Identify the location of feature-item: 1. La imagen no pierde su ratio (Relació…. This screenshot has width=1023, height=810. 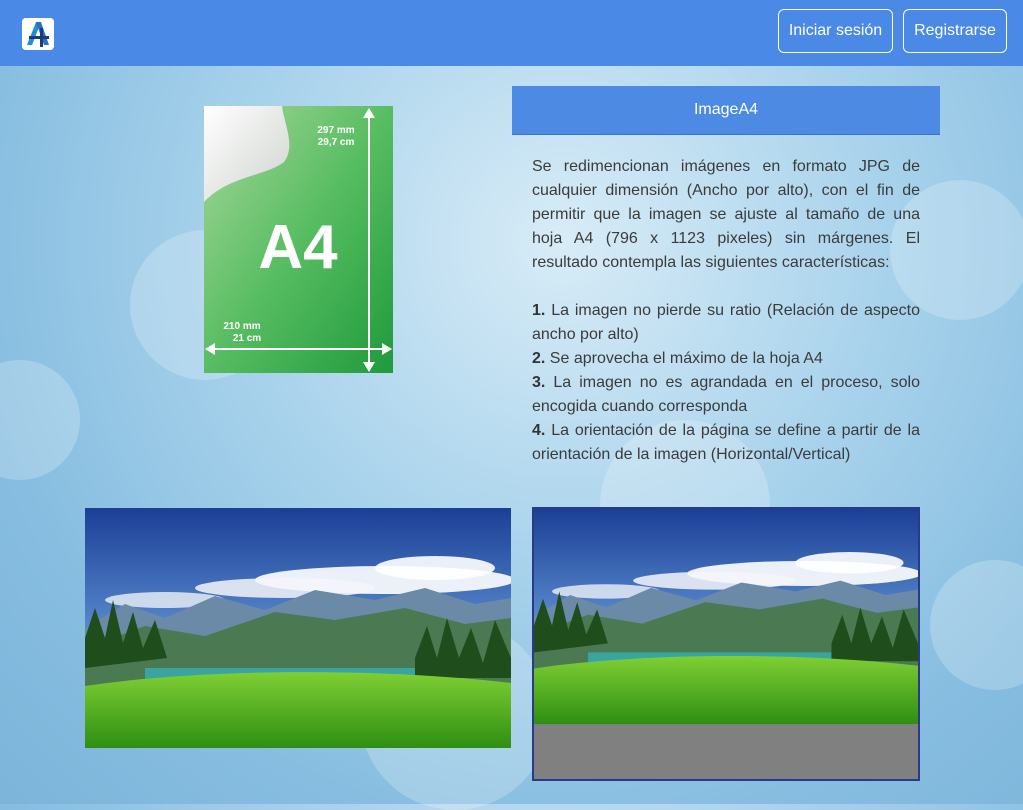
(726, 323).